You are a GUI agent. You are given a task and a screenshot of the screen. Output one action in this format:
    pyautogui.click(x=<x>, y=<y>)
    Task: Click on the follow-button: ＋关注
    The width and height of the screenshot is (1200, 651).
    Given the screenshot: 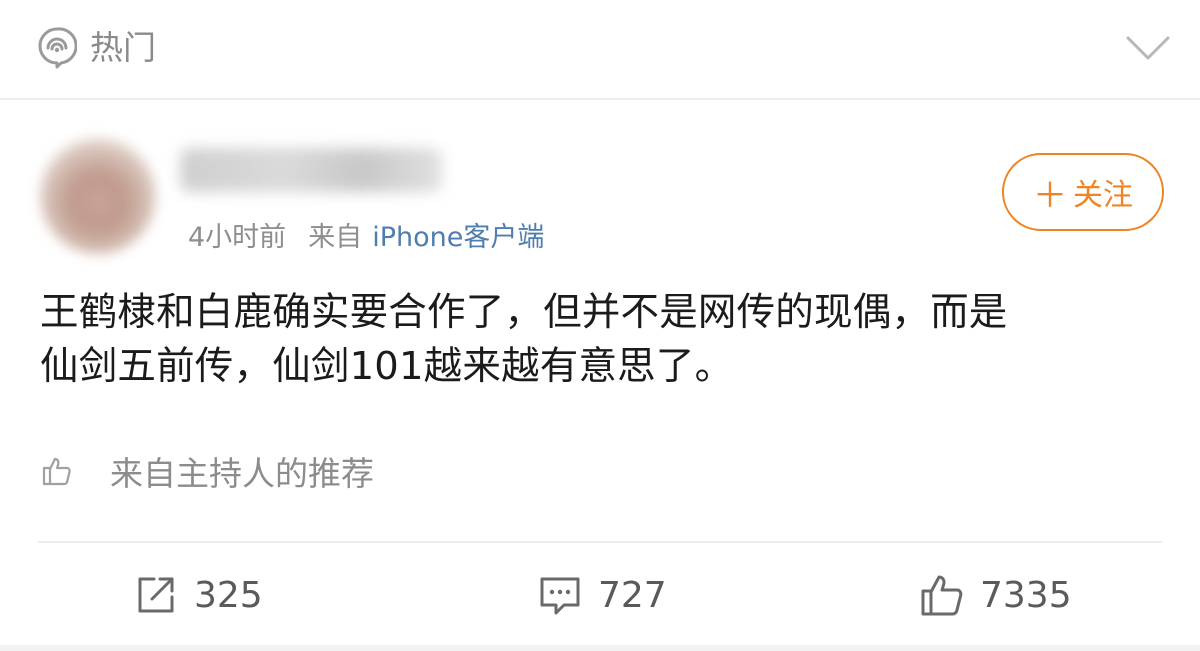 What is the action you would take?
    pyautogui.click(x=1083, y=192)
    